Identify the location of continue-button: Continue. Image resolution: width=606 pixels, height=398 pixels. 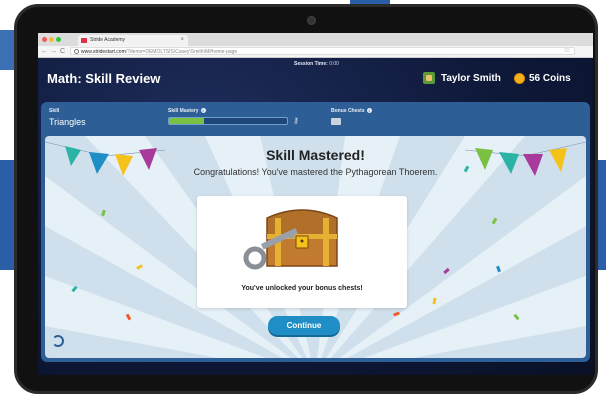
(304, 325).